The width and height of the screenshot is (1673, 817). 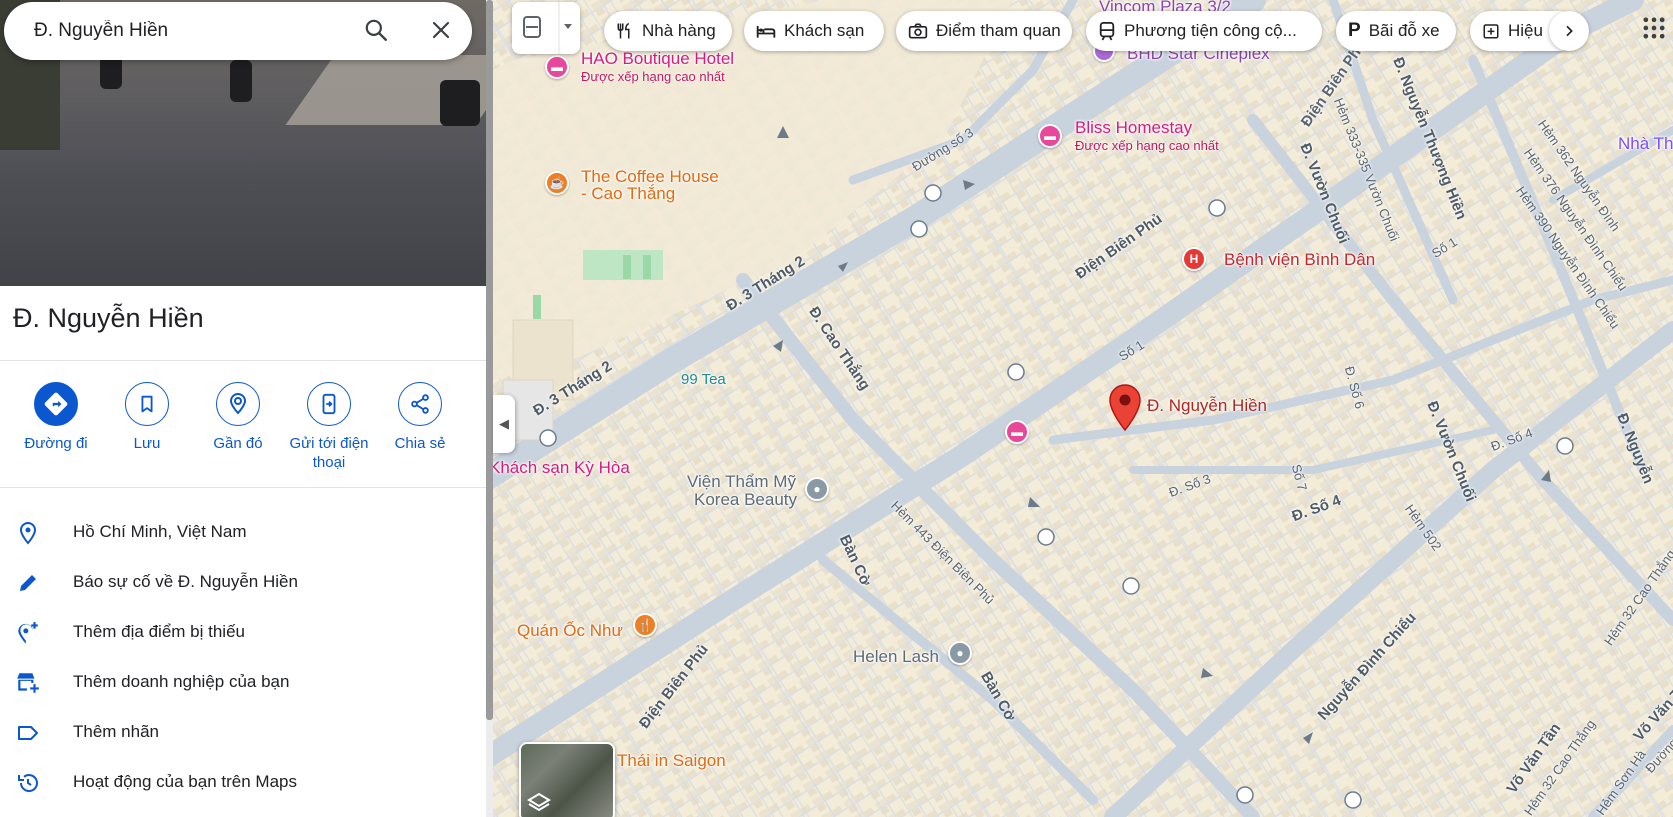 I want to click on save-button: Lưu, so click(x=147, y=417).